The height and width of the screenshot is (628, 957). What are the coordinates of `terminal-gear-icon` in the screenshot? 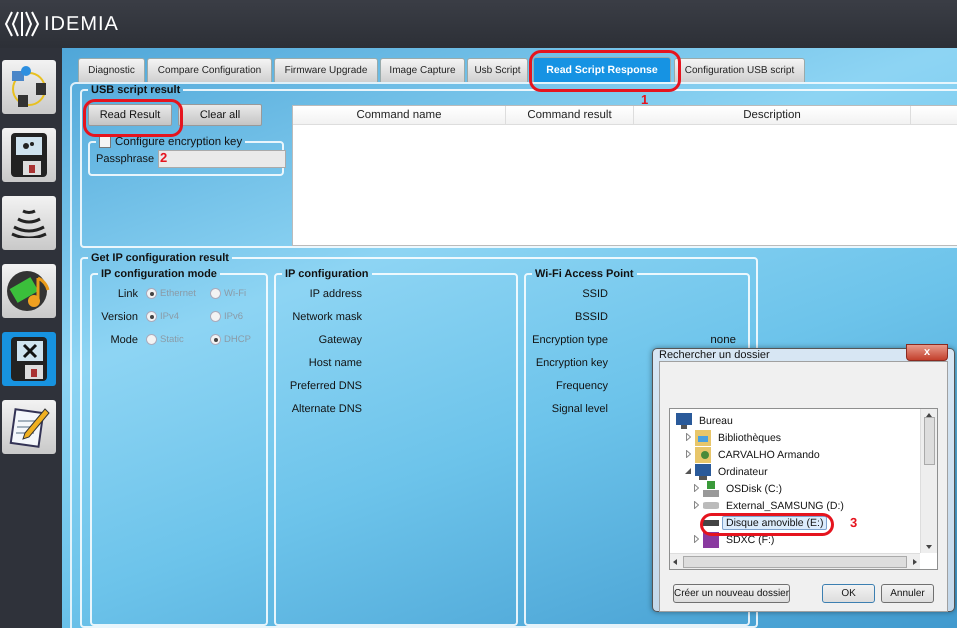 It's located at (29, 155).